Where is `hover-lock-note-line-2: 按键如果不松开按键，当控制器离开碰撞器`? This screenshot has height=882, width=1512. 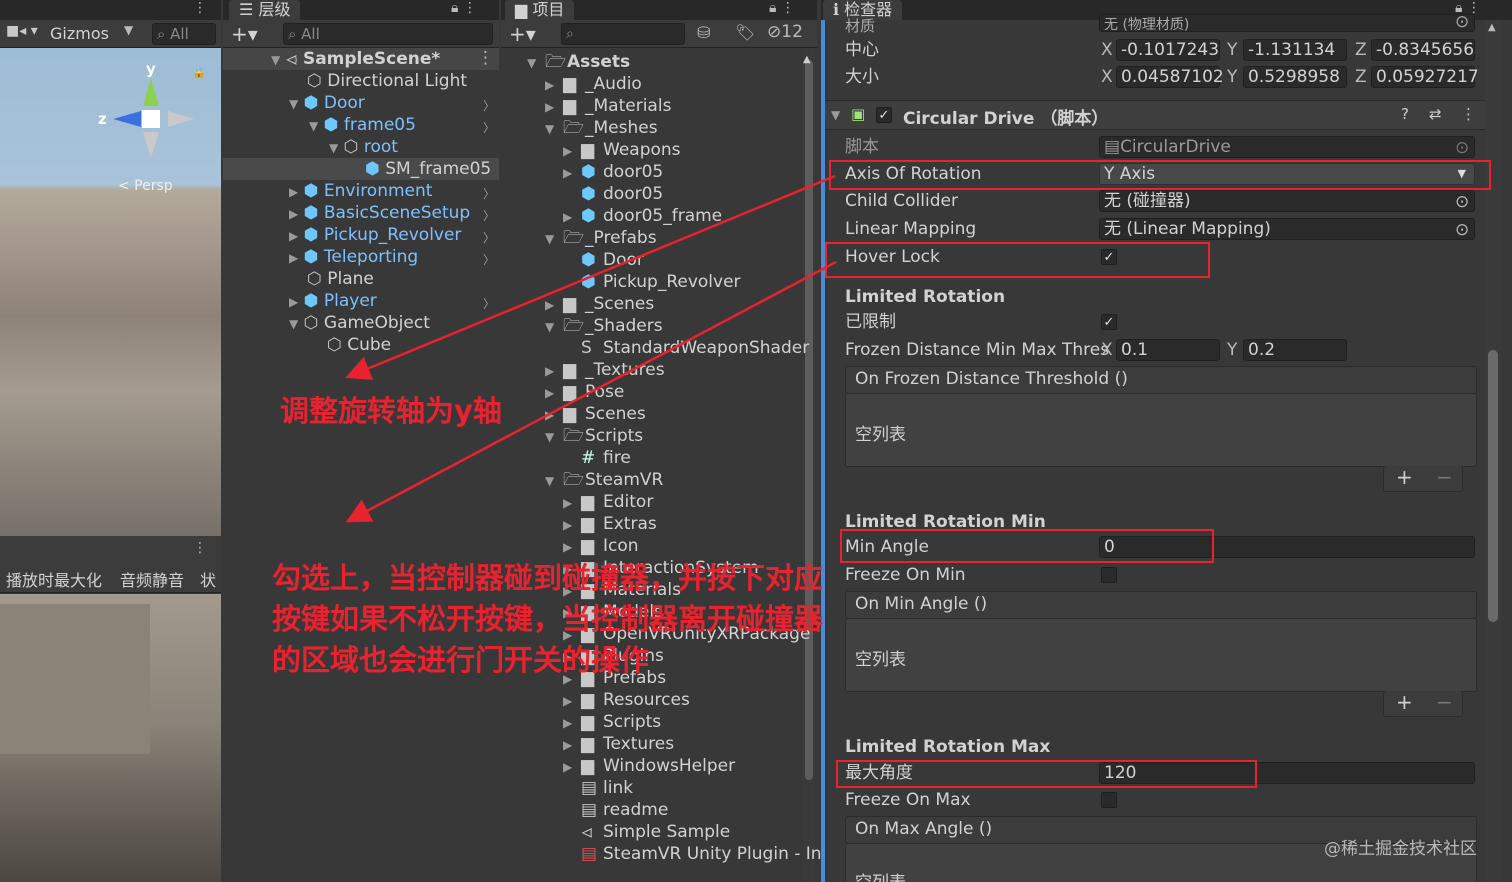
hover-lock-note-line-2: 按键如果不松开按键，当控制器离开碰撞器 is located at coordinates (548, 619).